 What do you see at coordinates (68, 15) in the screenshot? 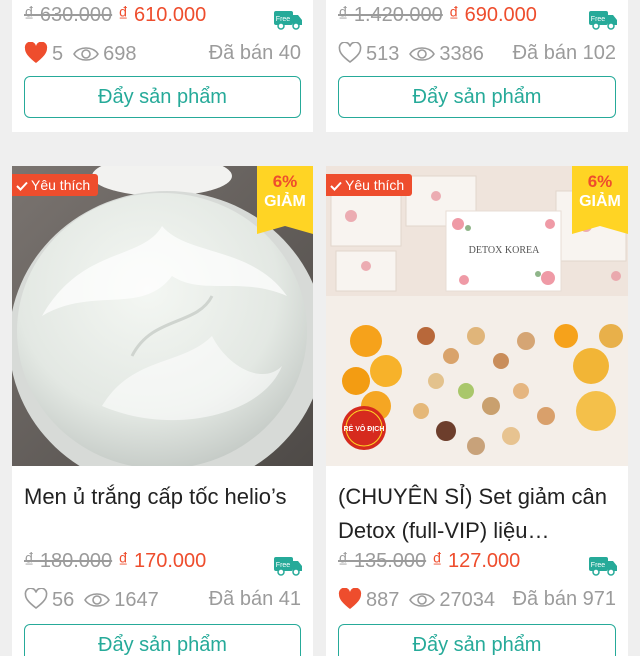
I see `original-price: ₫ 630.000` at bounding box center [68, 15].